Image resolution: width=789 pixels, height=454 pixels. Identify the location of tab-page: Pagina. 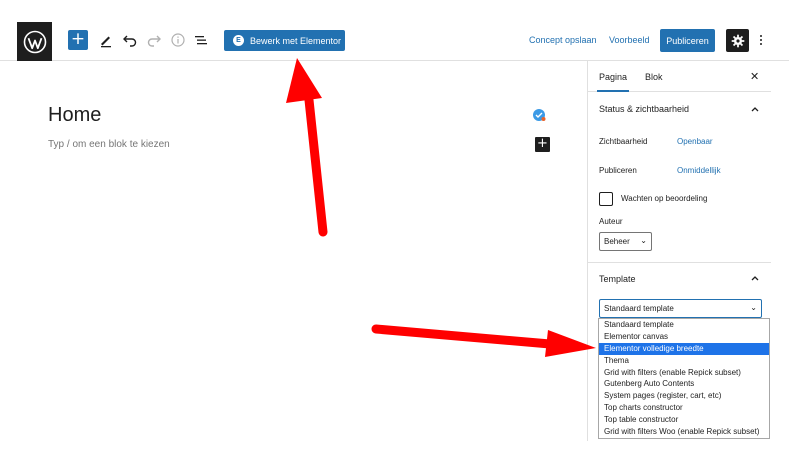
(613, 82).